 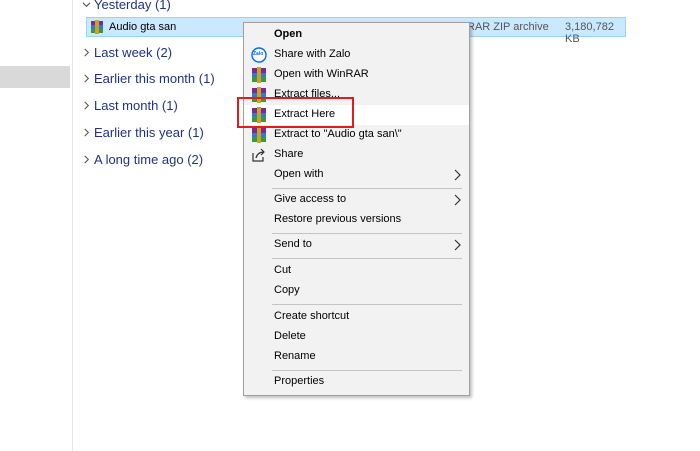 I want to click on menu-item-label: Copy, so click(x=287, y=290).